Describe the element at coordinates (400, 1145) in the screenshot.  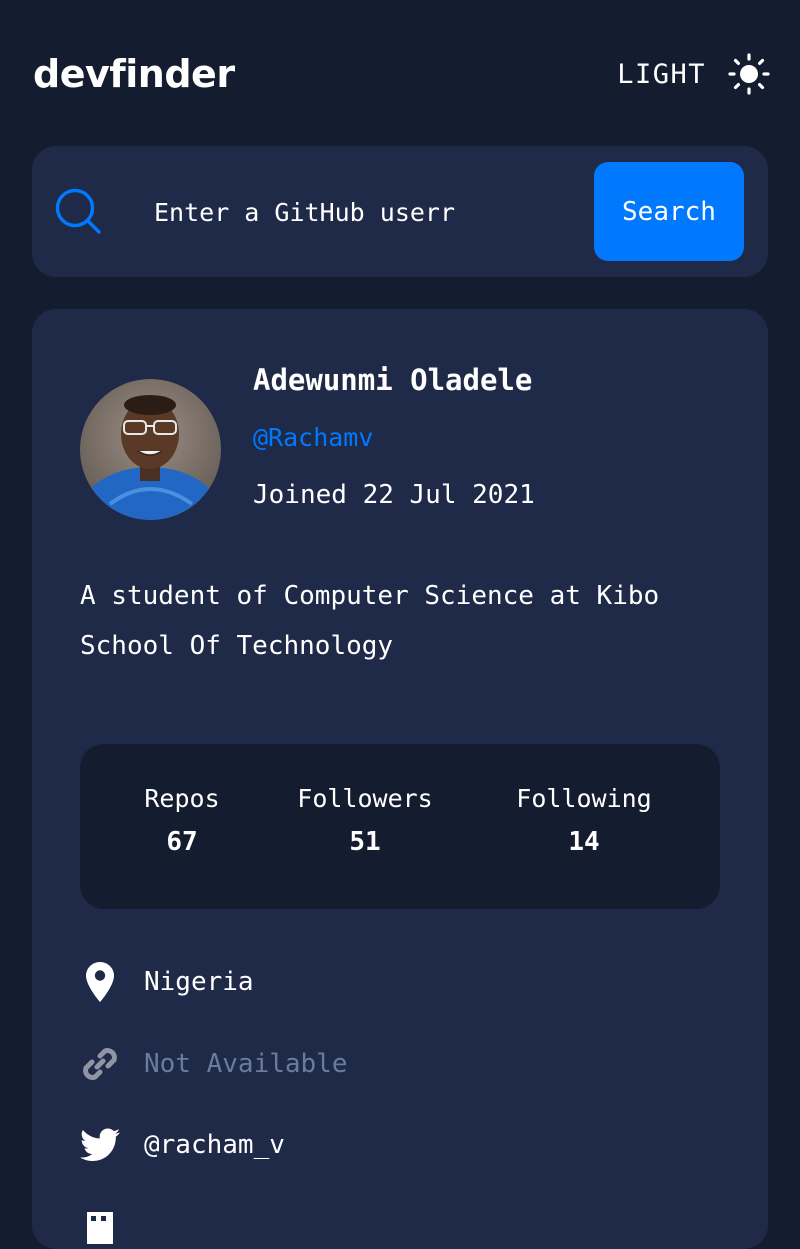
I see `twitter-row: @racham_v` at that location.